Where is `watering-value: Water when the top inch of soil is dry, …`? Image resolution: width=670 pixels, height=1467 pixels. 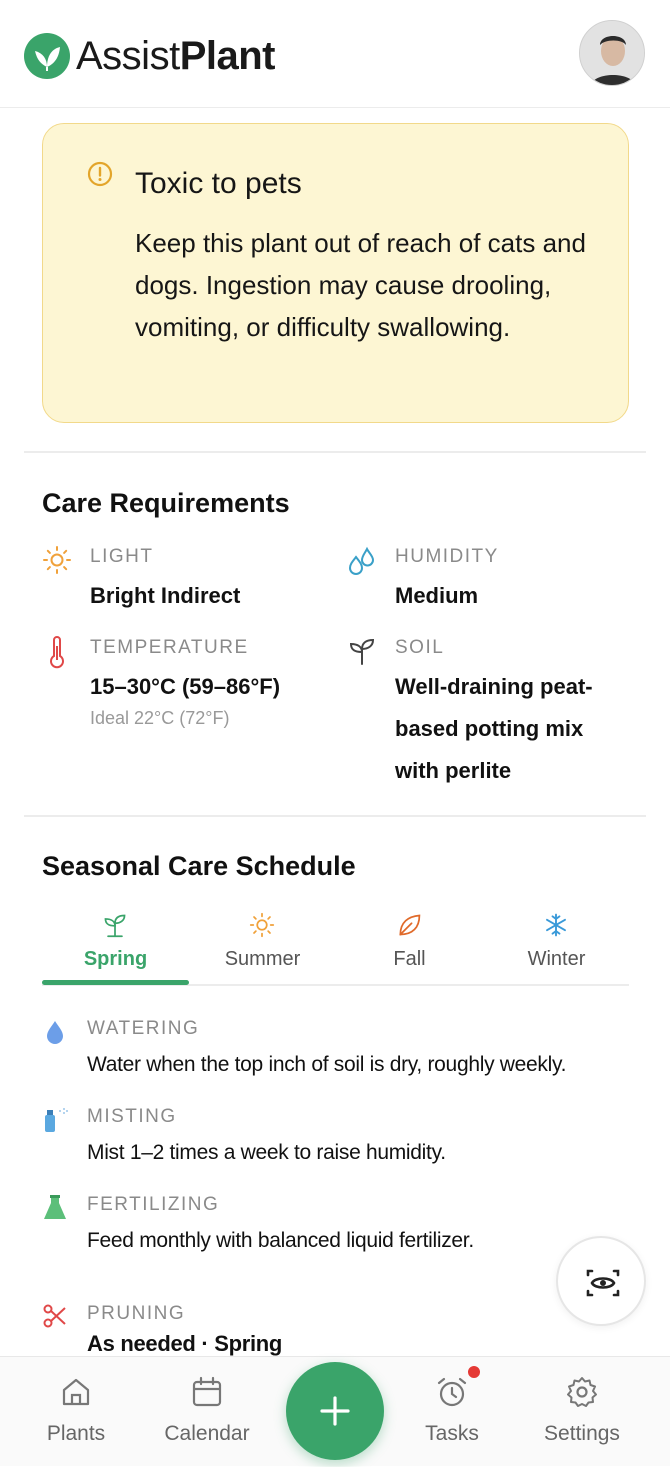 watering-value: Water when the top inch of soil is dry, … is located at coordinates (327, 1064).